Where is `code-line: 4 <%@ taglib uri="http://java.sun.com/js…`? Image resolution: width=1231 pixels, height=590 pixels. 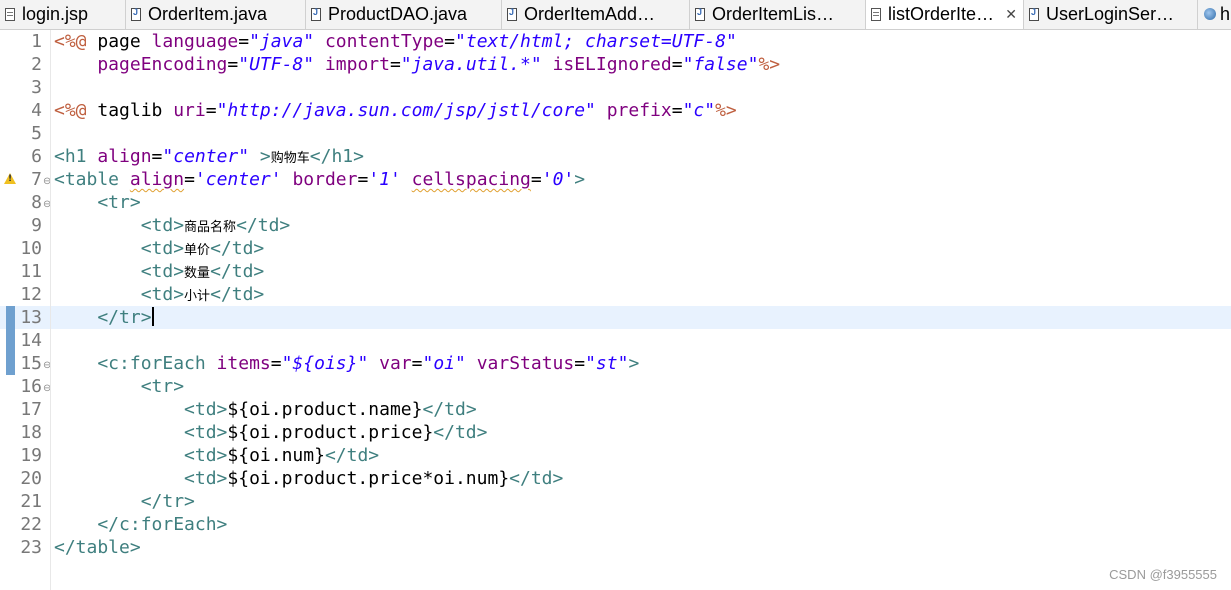 code-line: 4 <%@ taglib uri="http://java.sun.com/js… is located at coordinates (615, 110).